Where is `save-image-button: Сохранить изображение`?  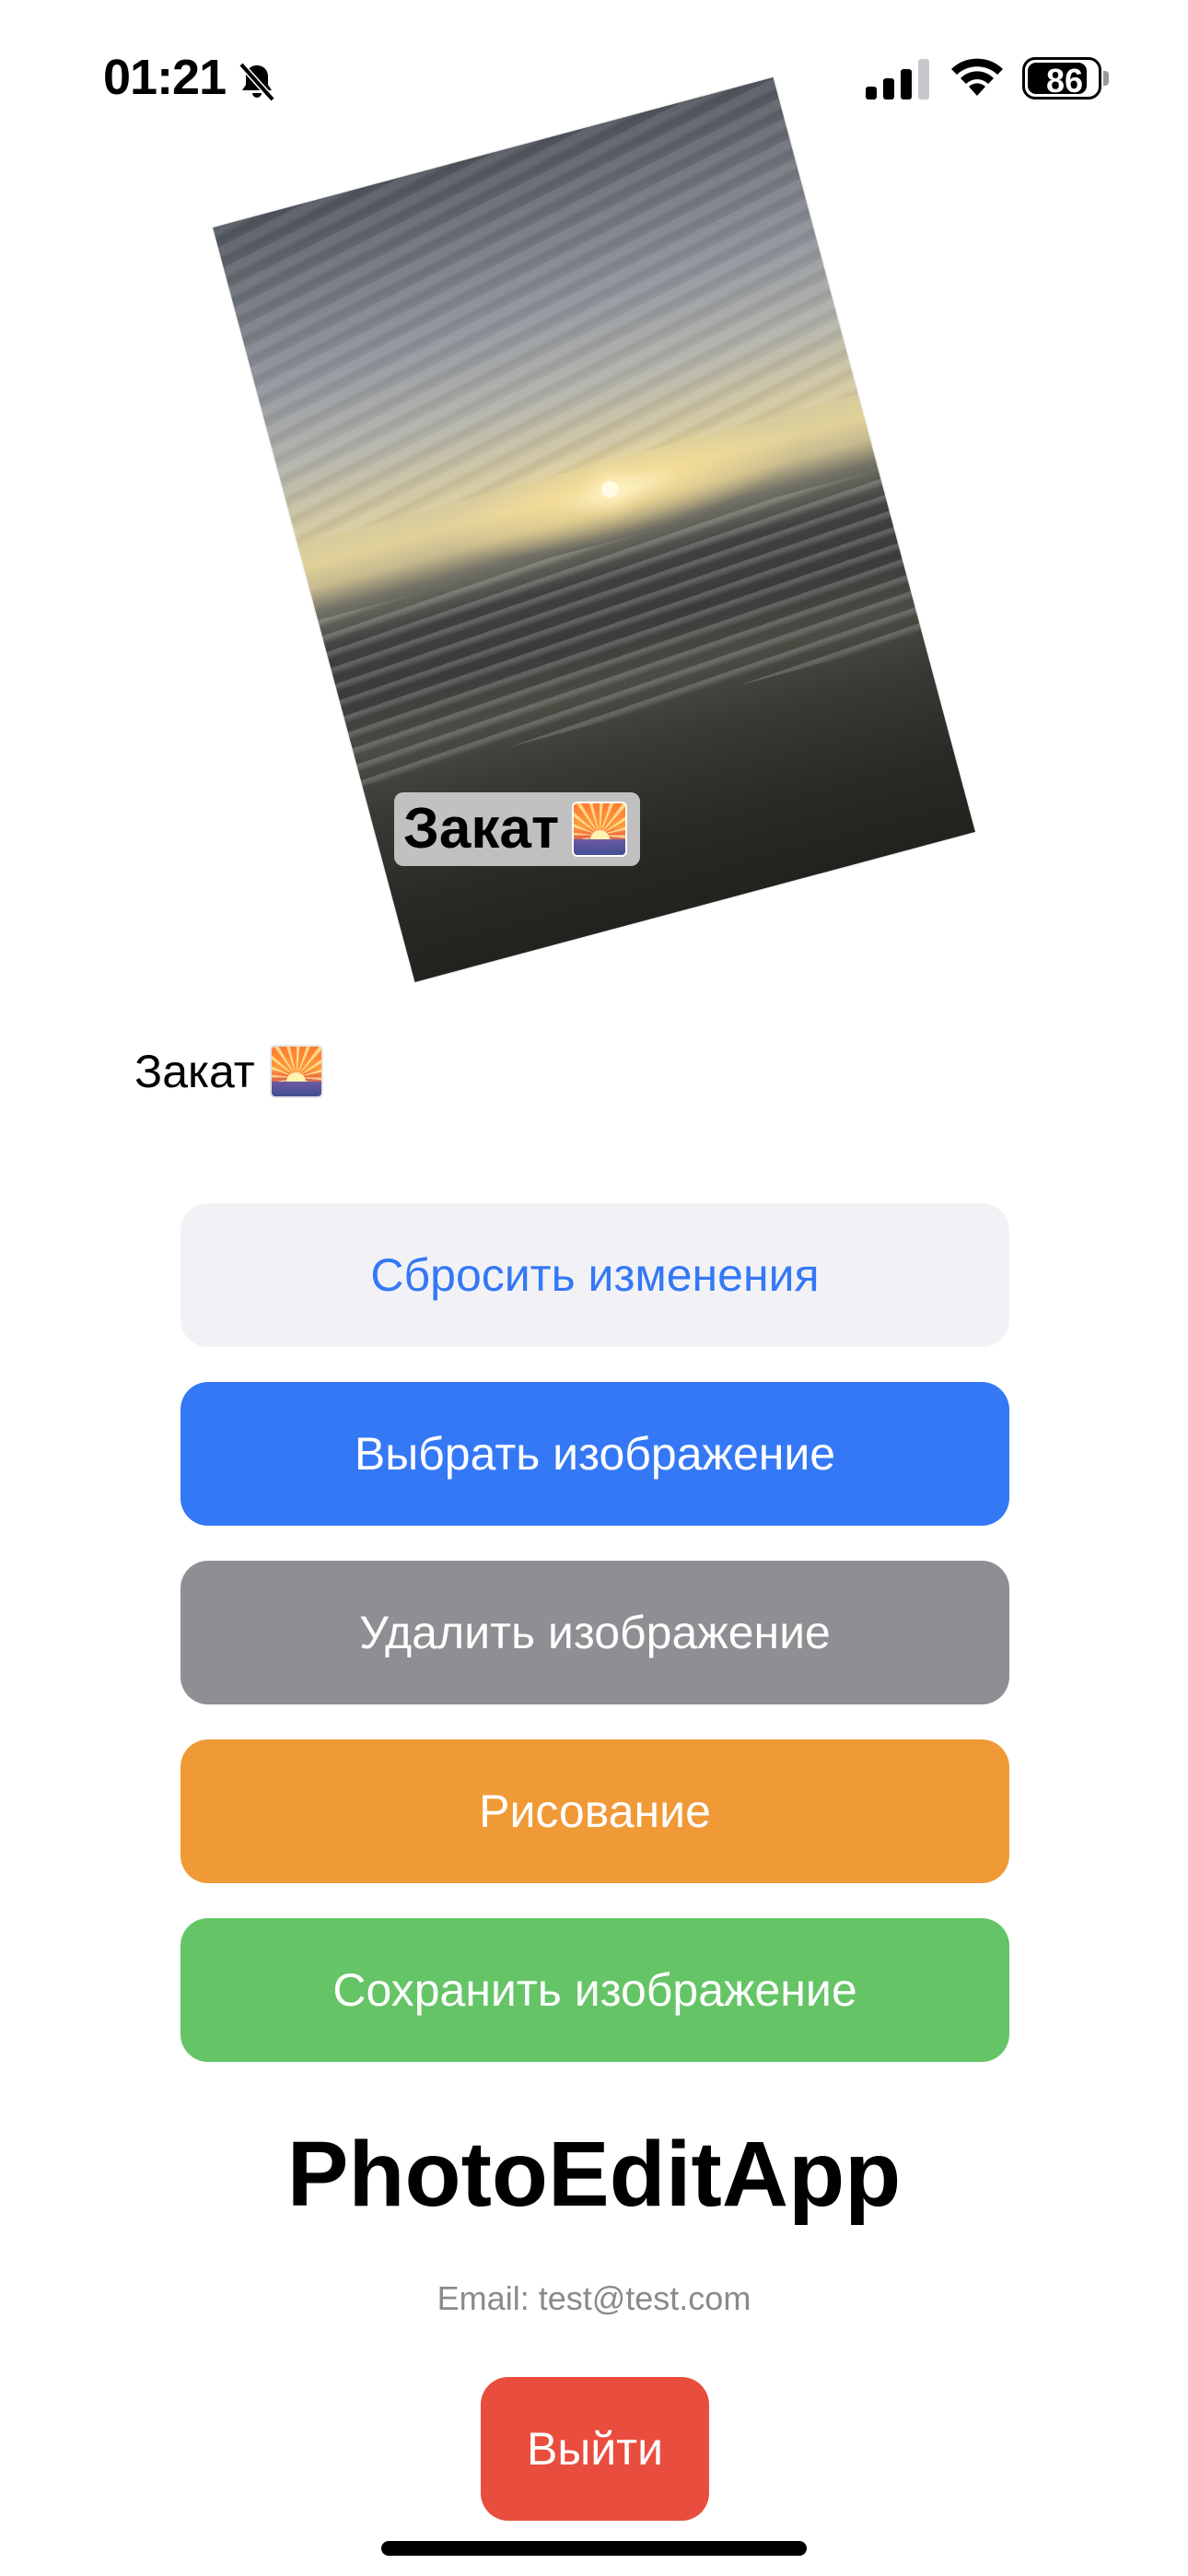
save-image-button: Сохранить изображение is located at coordinates (595, 1990).